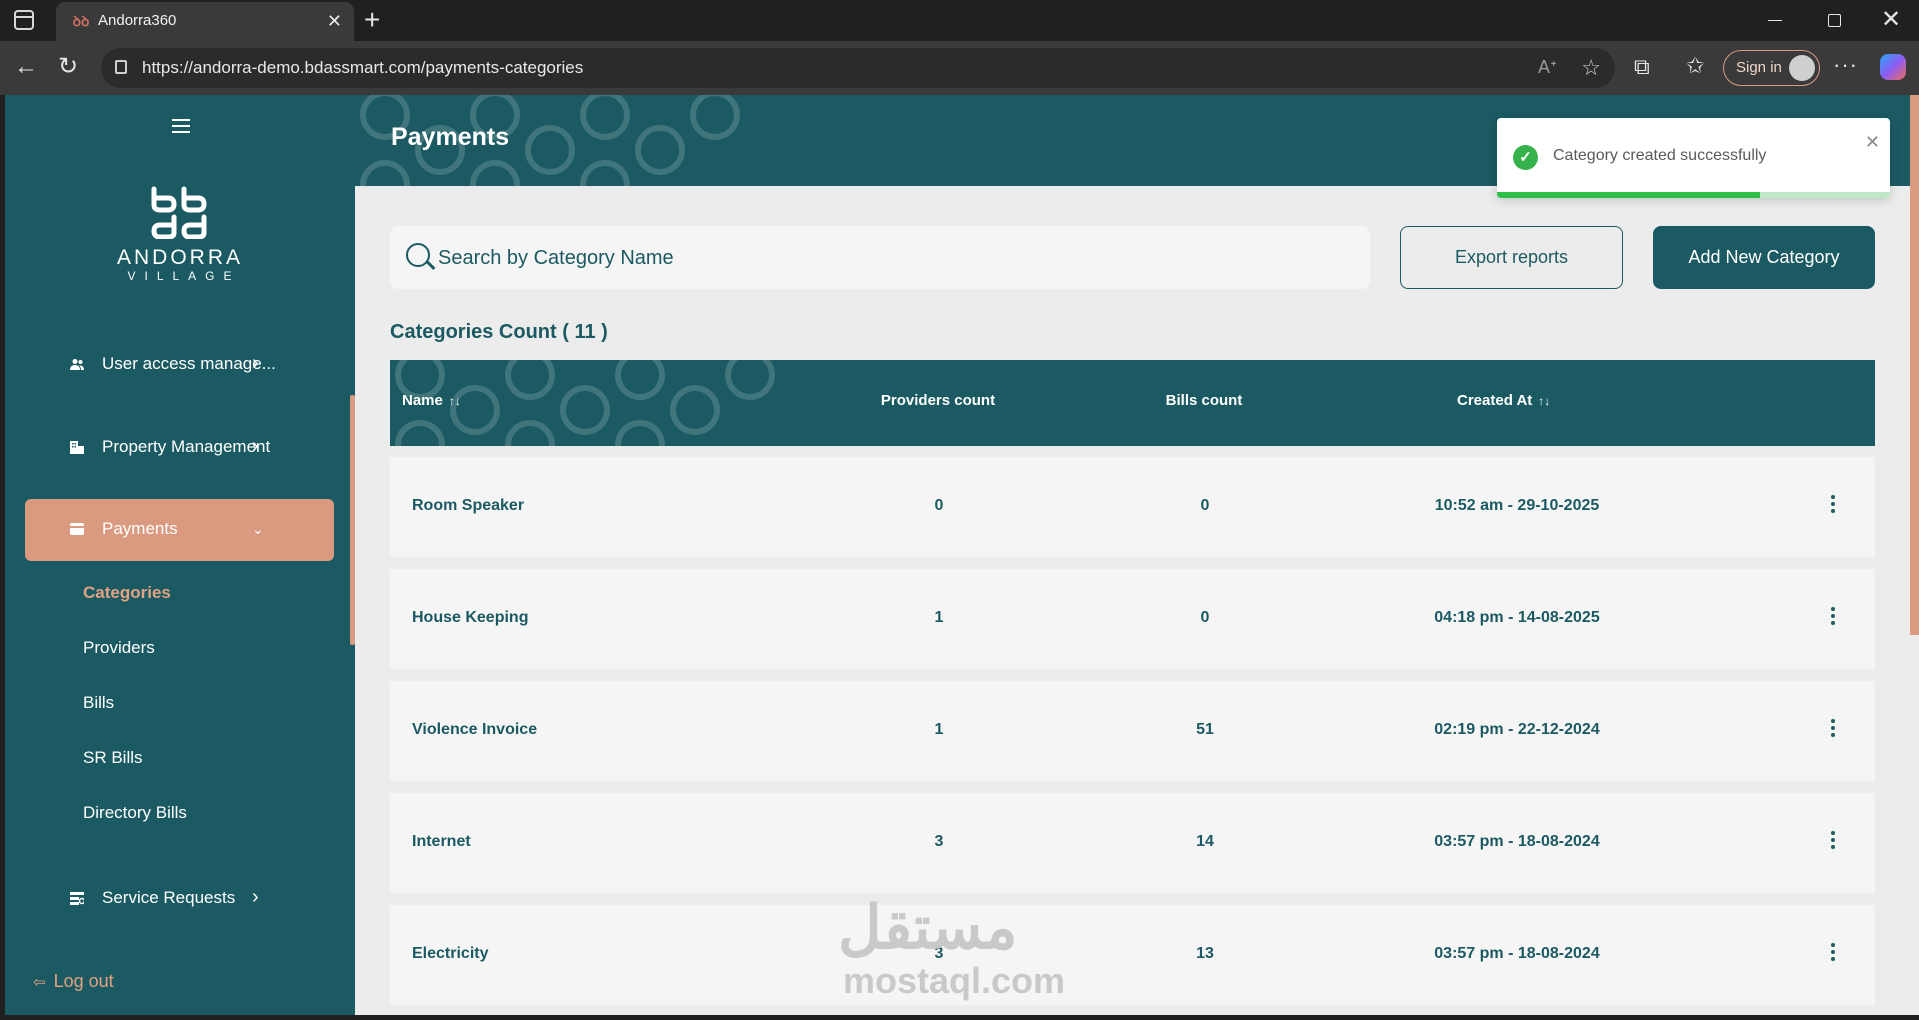 This screenshot has width=1919, height=1020. I want to click on window-close-icon: ✕, so click(1891, 20).